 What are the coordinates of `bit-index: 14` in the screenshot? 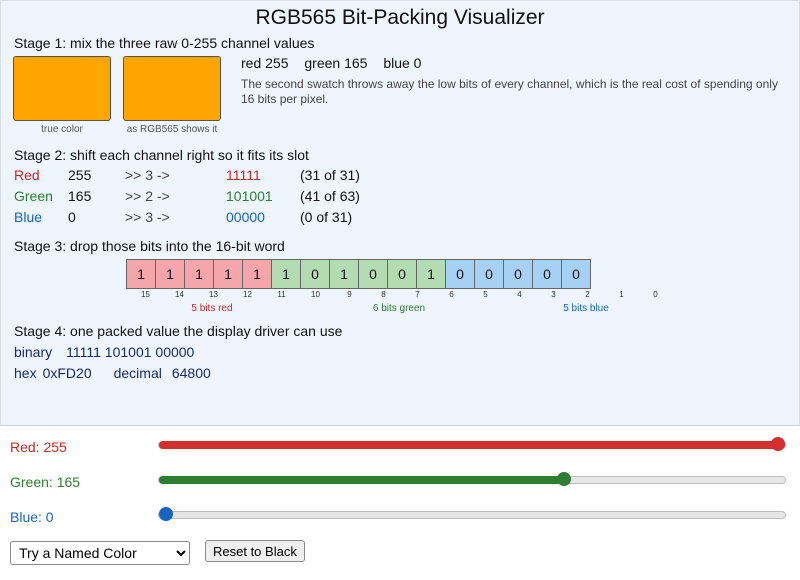 It's located at (179, 294).